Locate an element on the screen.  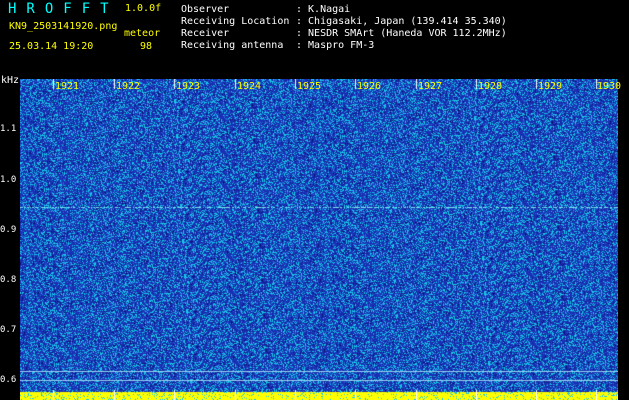
y-tick-label: 0.8 is located at coordinates (8, 280).